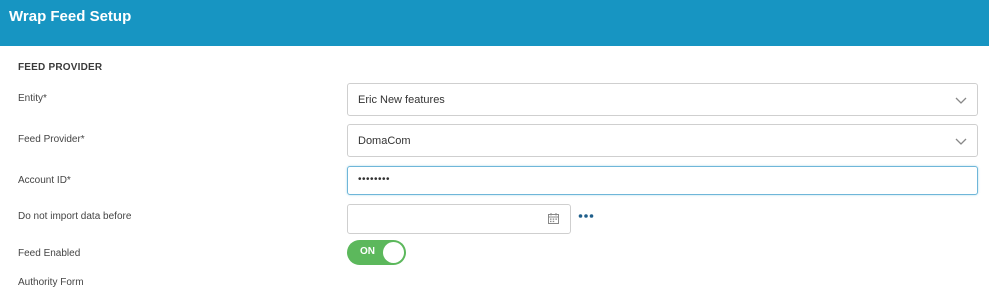  I want to click on import-before-label: Do not import data before, so click(75, 216).